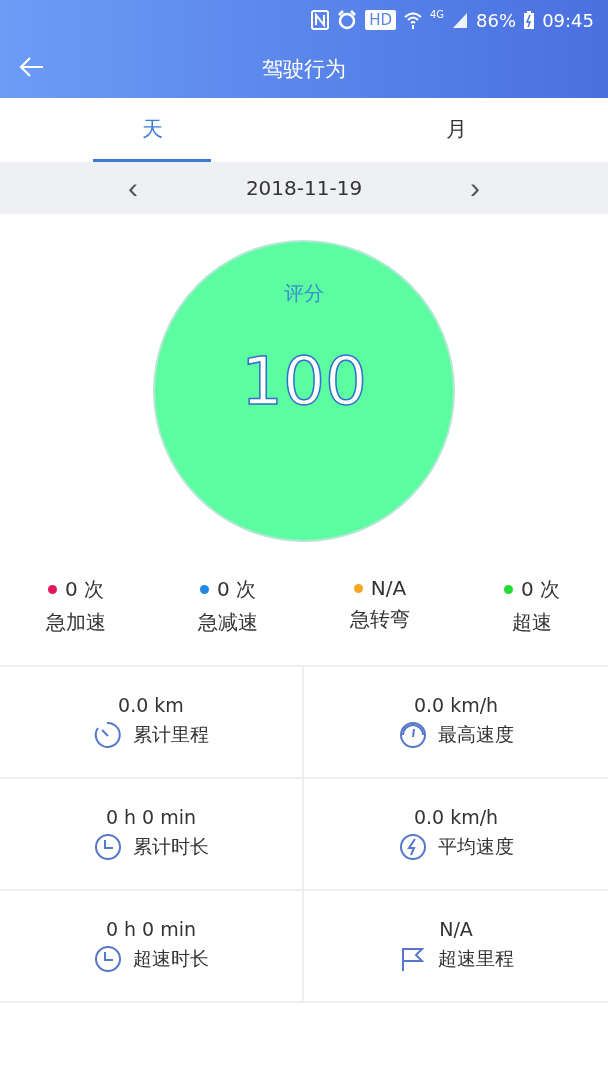  I want to click on page-title: 驾驶行为, so click(304, 69).